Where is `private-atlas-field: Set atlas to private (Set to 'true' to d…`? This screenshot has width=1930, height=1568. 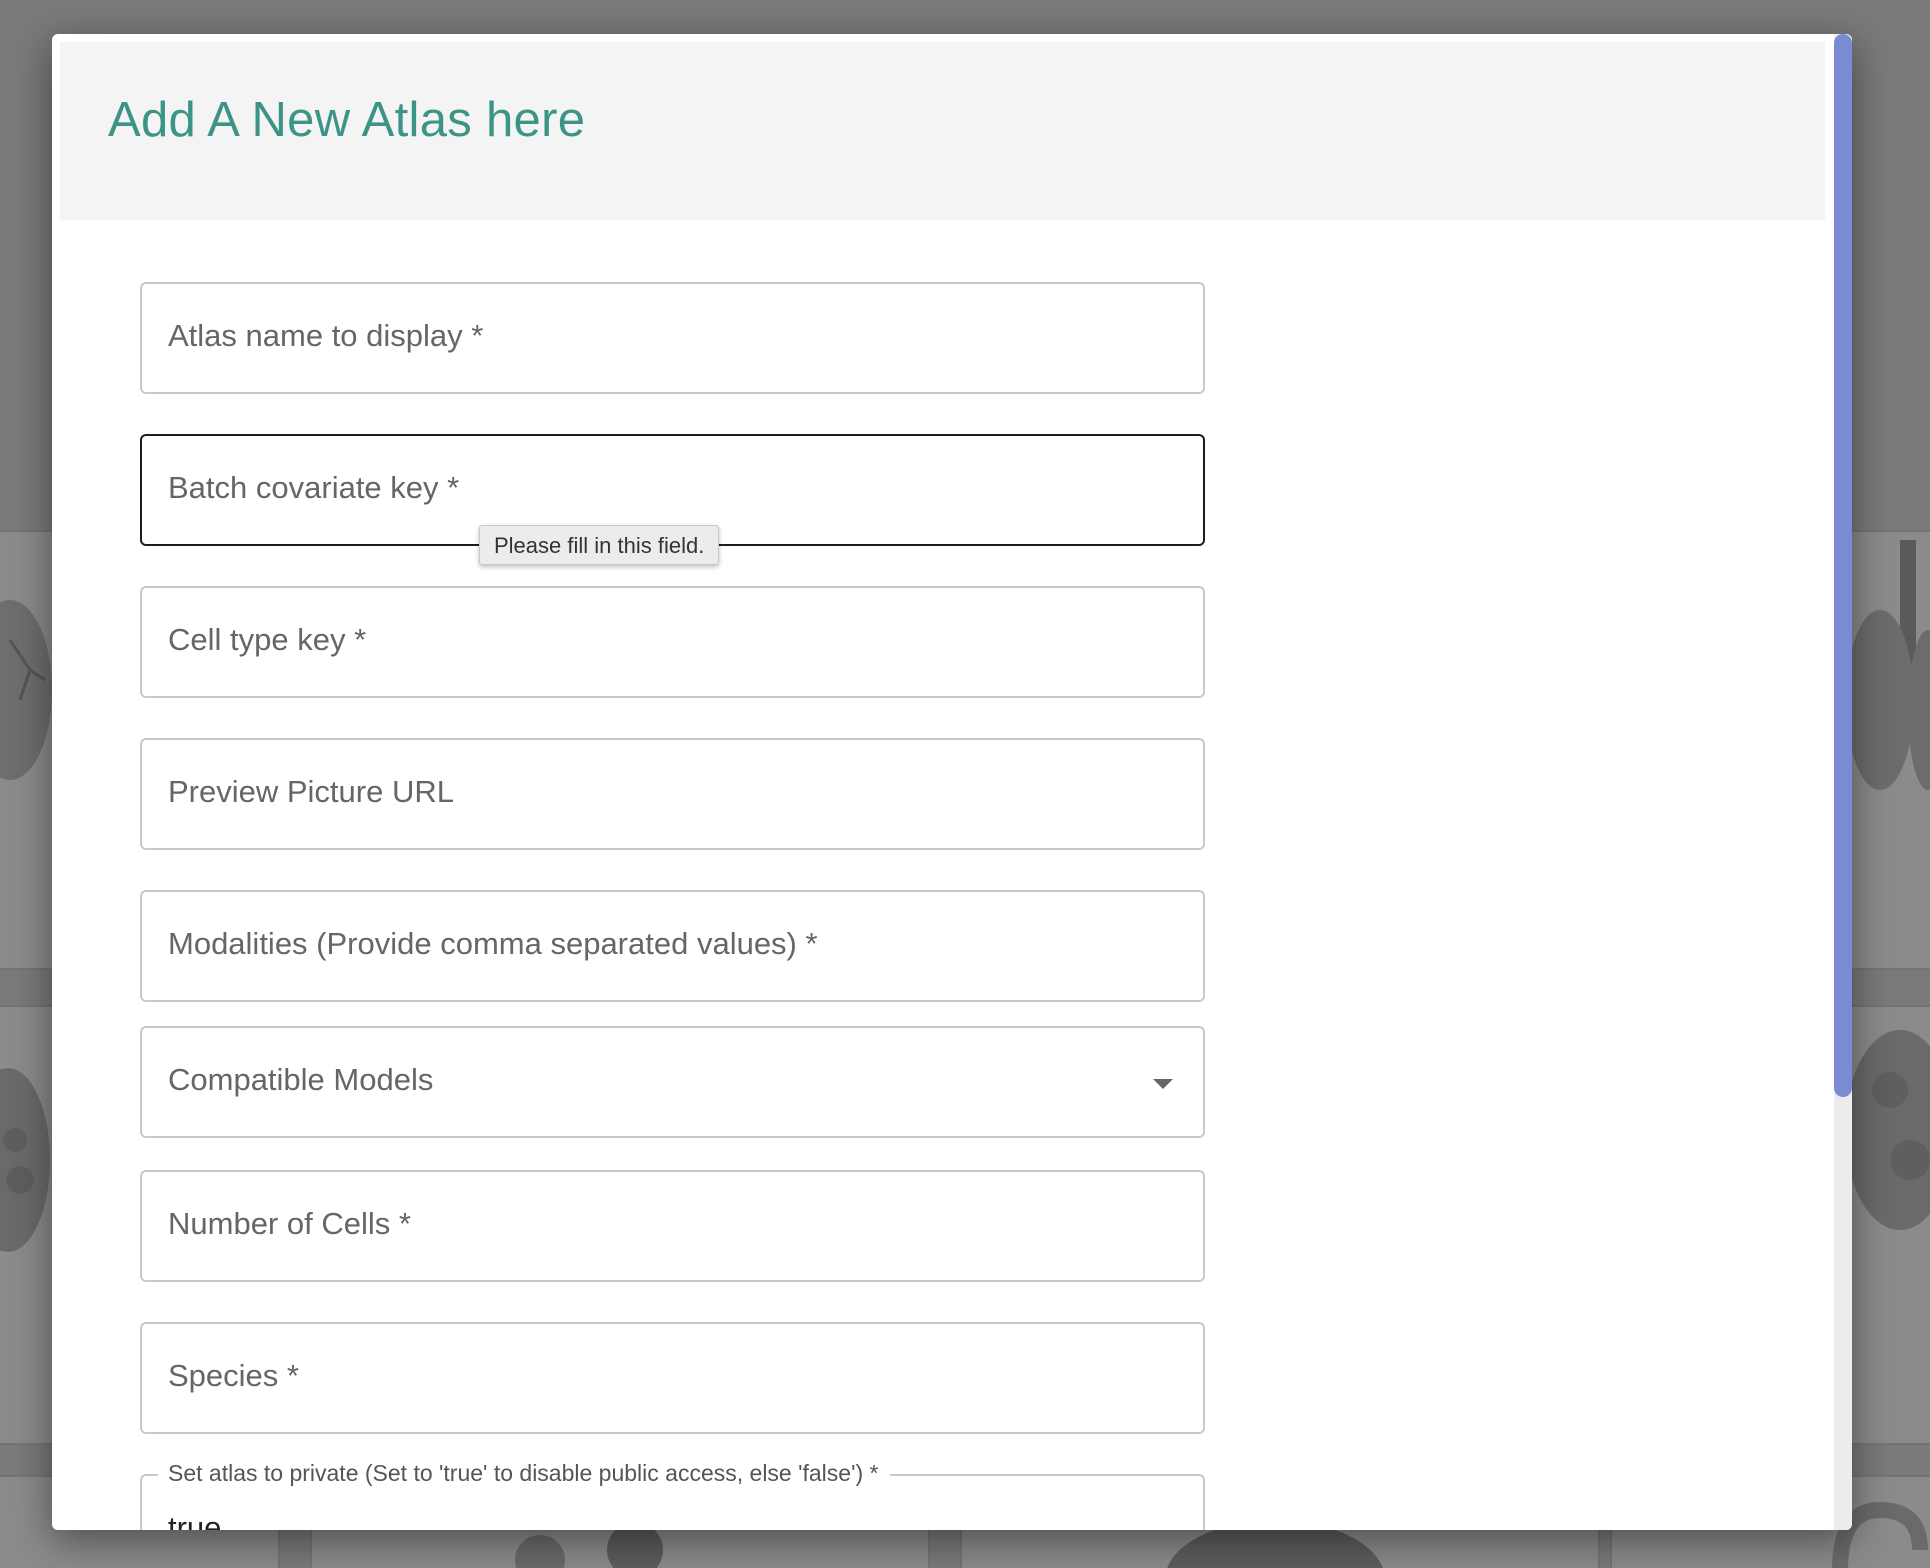 private-atlas-field: Set atlas to private (Set to 'true' to d… is located at coordinates (672, 1495).